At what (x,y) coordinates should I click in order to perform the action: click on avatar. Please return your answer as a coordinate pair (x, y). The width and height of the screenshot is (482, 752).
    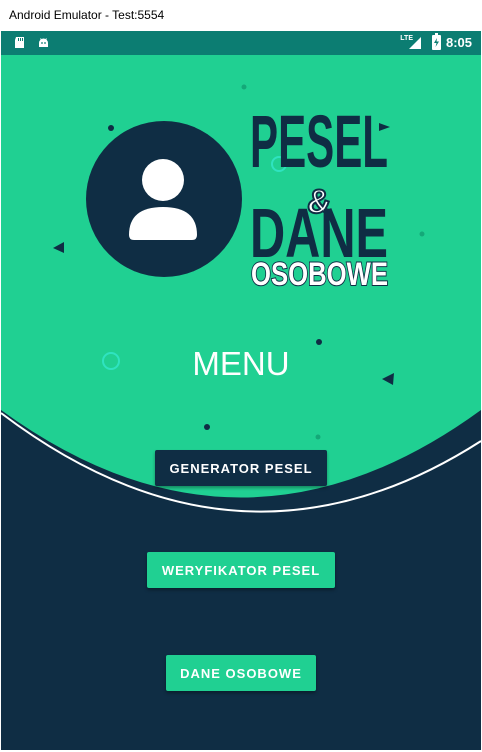
    Looking at the image, I should click on (164, 199).